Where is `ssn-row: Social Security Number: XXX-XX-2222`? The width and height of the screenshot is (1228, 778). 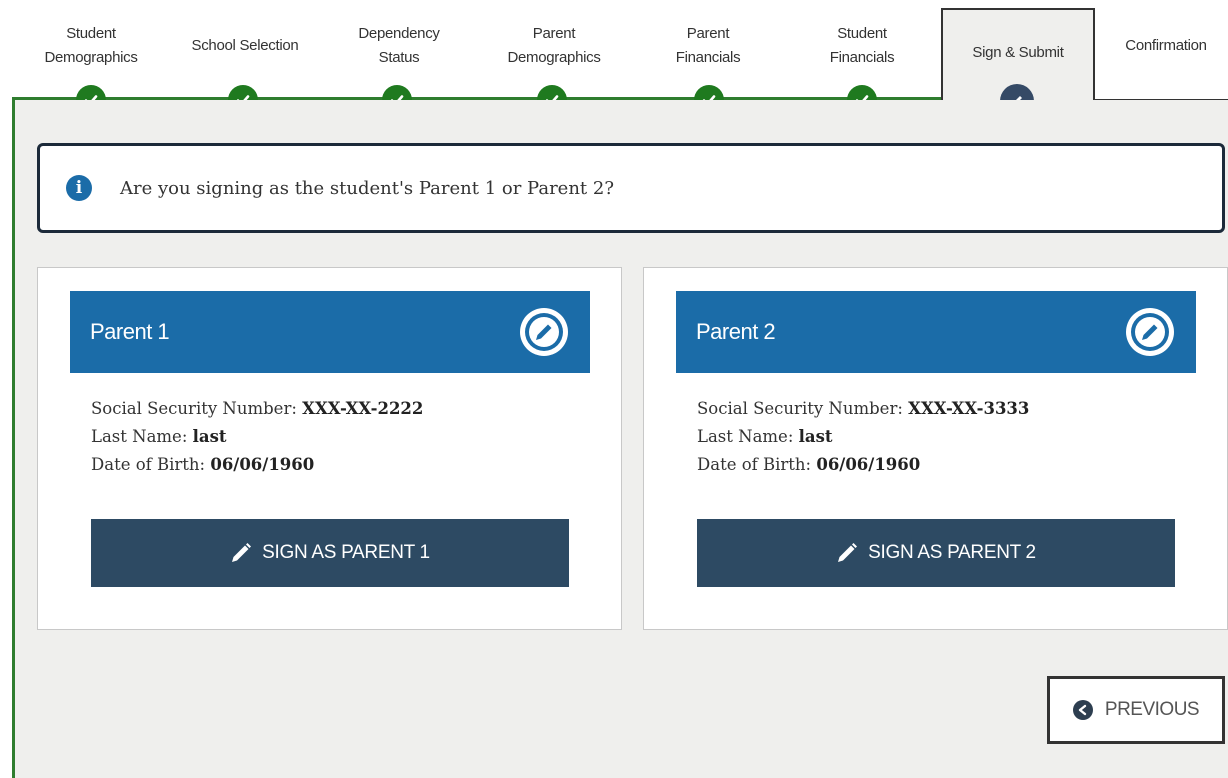 ssn-row: Social Security Number: XXX-XX-2222 is located at coordinates (257, 409).